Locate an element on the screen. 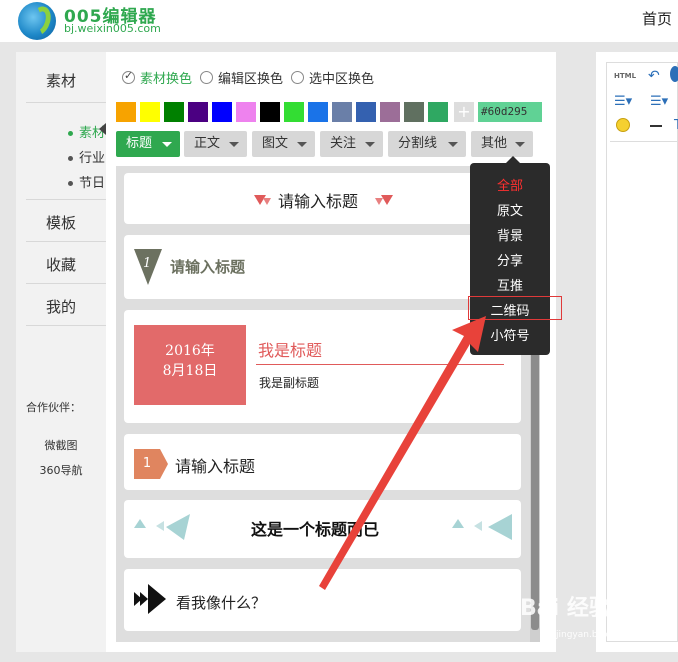 The image size is (678, 662). watermark-logo: Bai 经验 is located at coordinates (565, 608).